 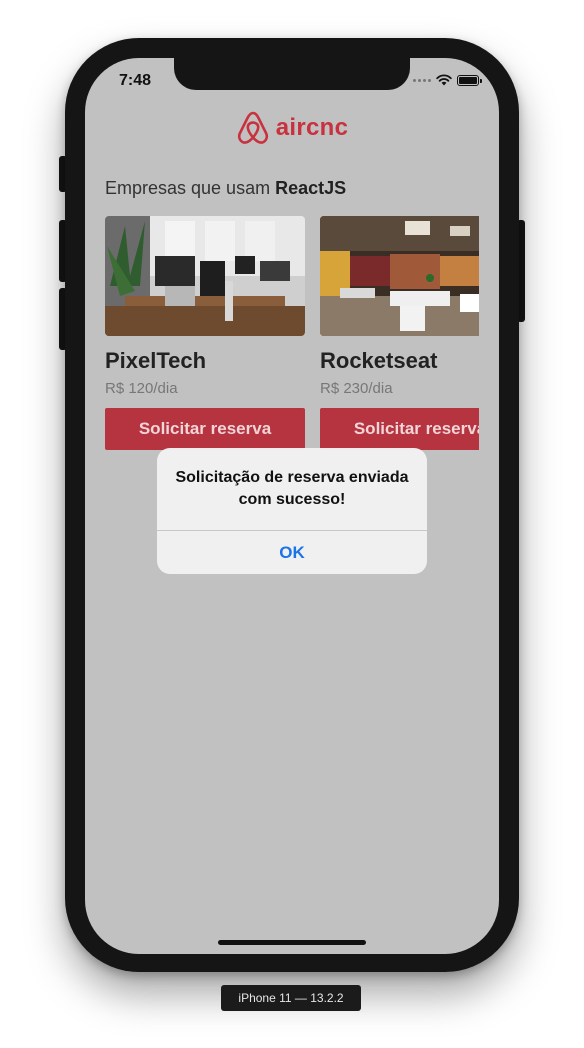 I want to click on section-title-prefix: Empresas que usam, so click(x=188, y=188).